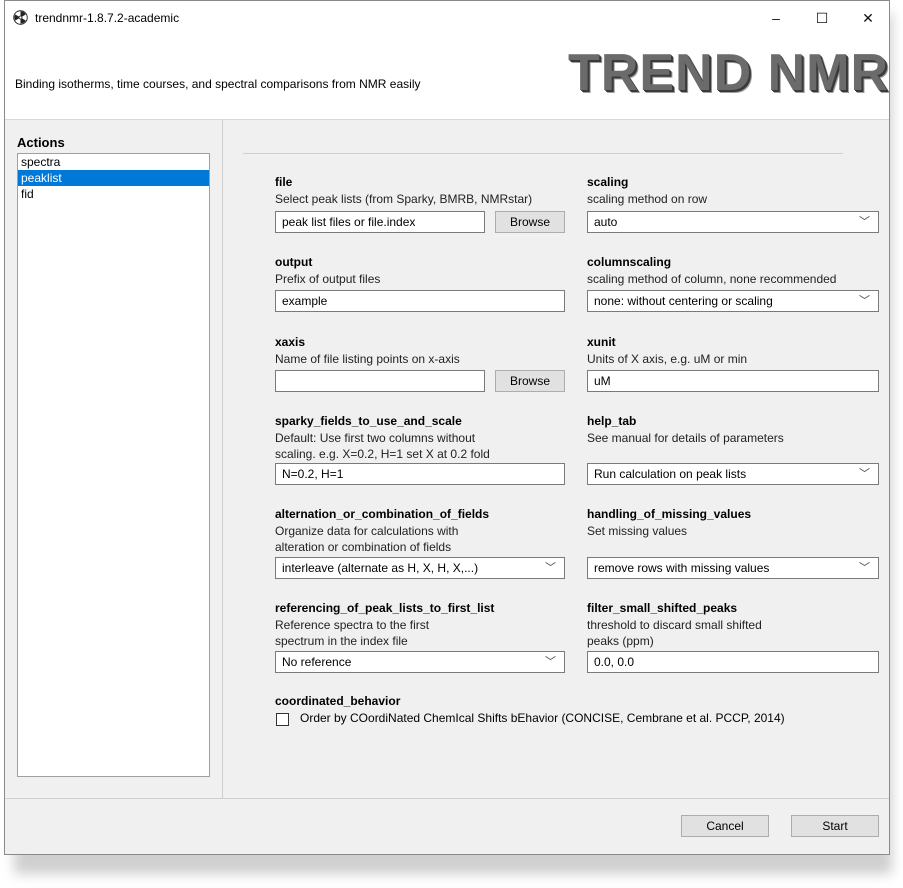 This screenshot has height=888, width=903. What do you see at coordinates (530, 381) in the screenshot?
I see `xaxis-browse-button: Browse` at bounding box center [530, 381].